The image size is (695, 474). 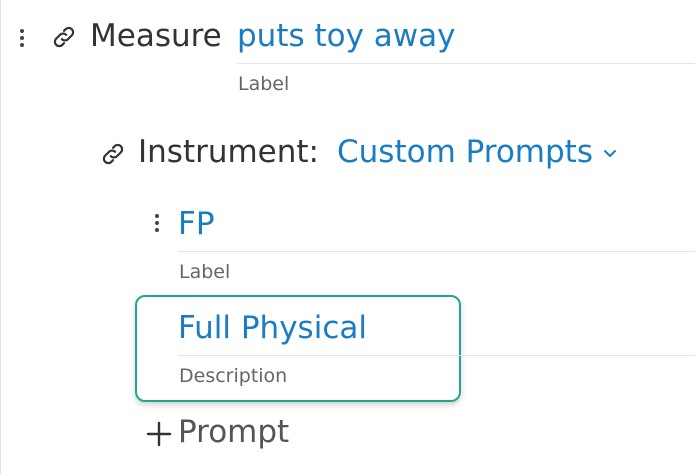 What do you see at coordinates (157, 224) in the screenshot?
I see `prompt-kebab-menu-icon` at bounding box center [157, 224].